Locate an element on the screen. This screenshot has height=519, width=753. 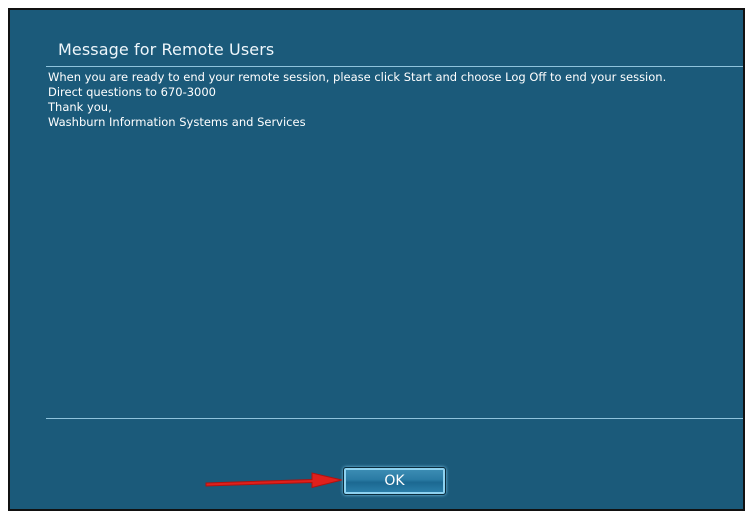
message-line-thanks: Thank you, is located at coordinates (80, 107).